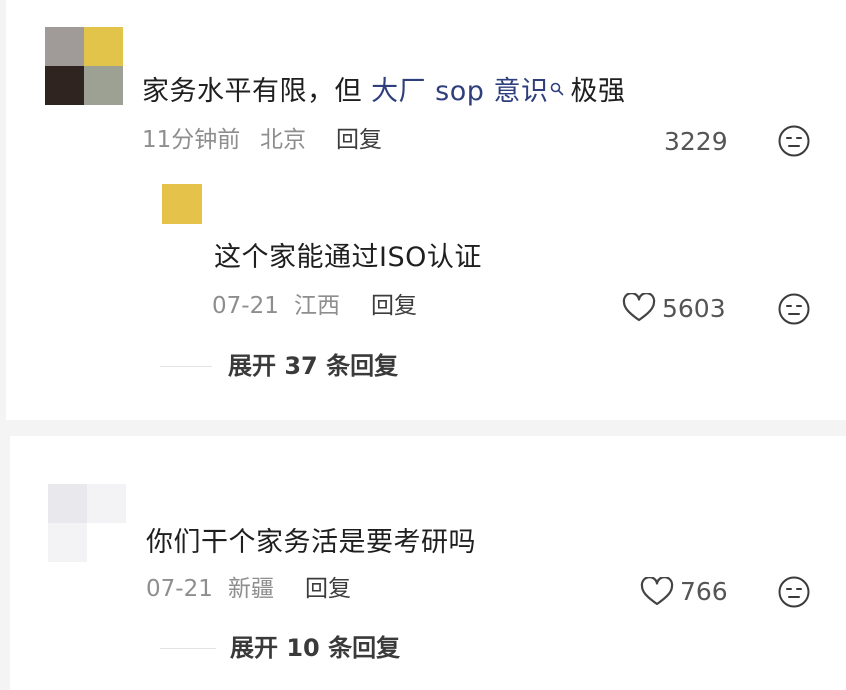 The height and width of the screenshot is (690, 846). What do you see at coordinates (313, 366) in the screenshot?
I see `expand-replies-button: 展开 37 条回复` at bounding box center [313, 366].